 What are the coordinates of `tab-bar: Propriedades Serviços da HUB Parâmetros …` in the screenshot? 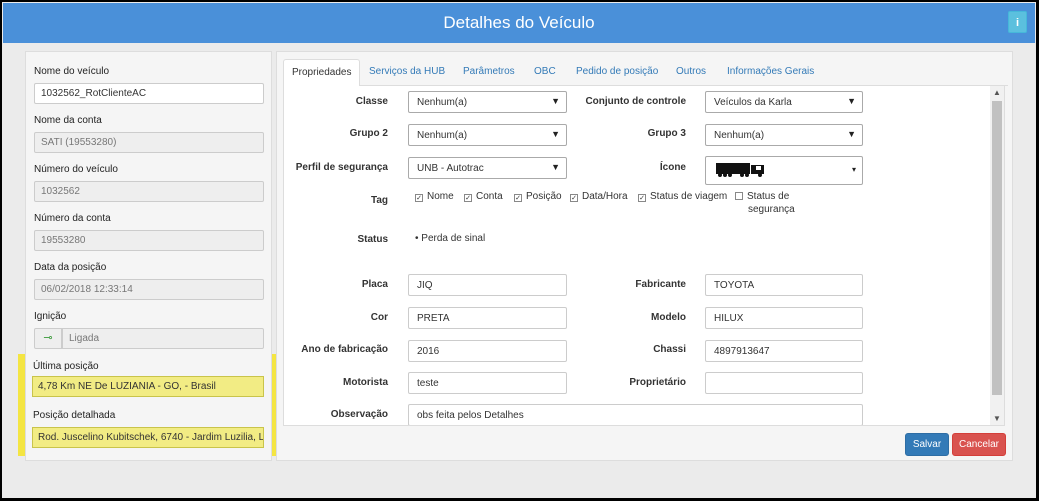 It's located at (645, 73).